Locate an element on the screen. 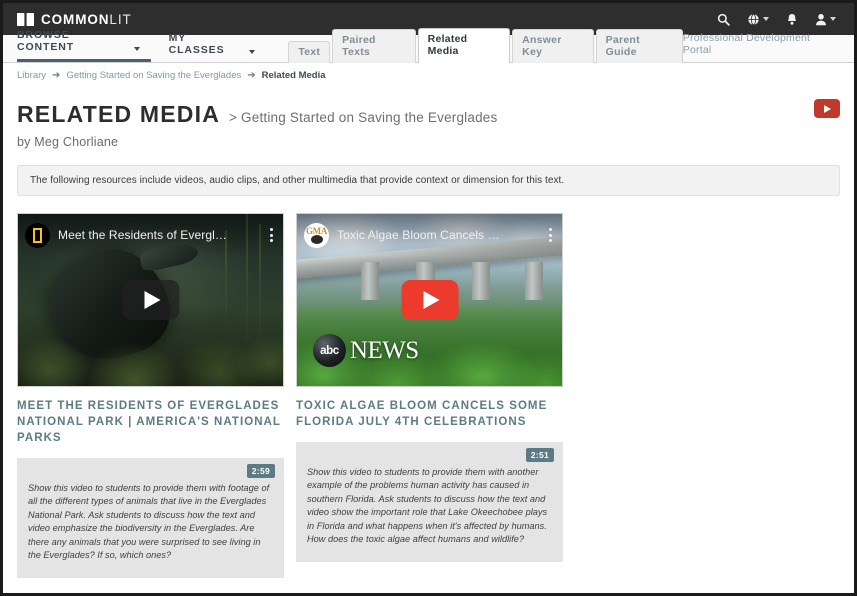  commonlit-logo: COMMONLIT is located at coordinates (74, 19).